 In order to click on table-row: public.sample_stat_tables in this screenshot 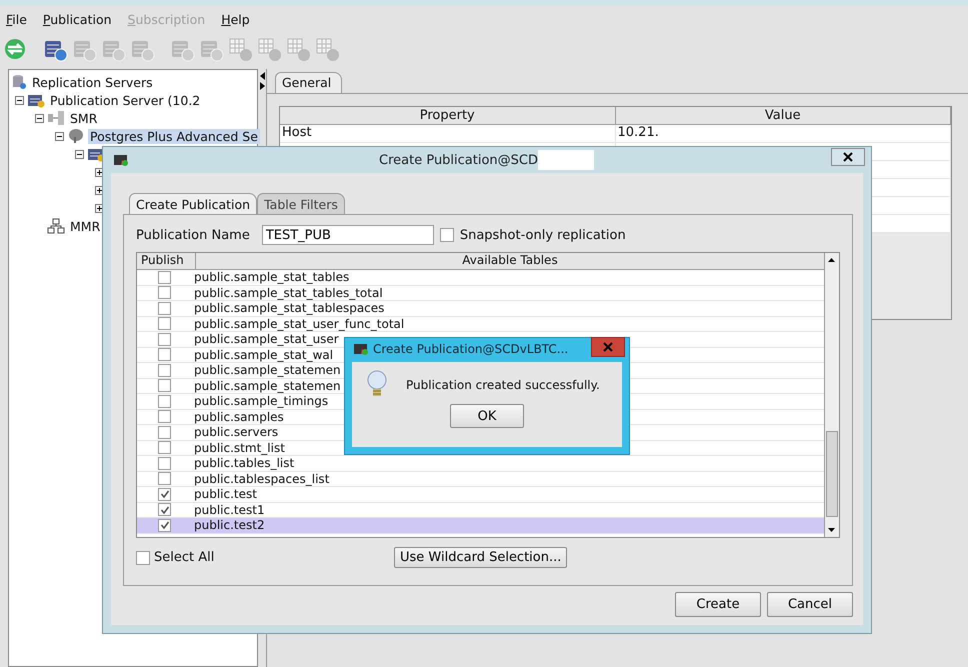, I will do `click(480, 278)`.